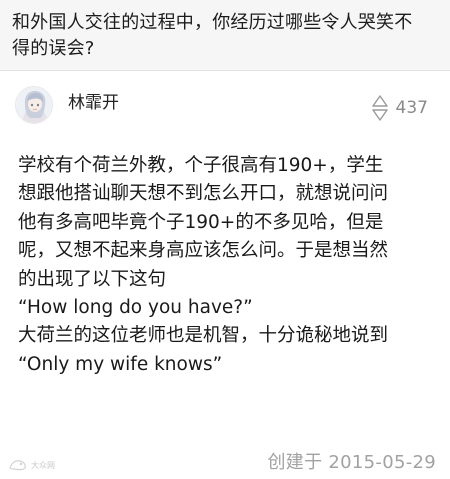 The width and height of the screenshot is (450, 479). I want to click on answer-line: 学校有个荷兰外教，个子很高有190+，学生, so click(201, 165).